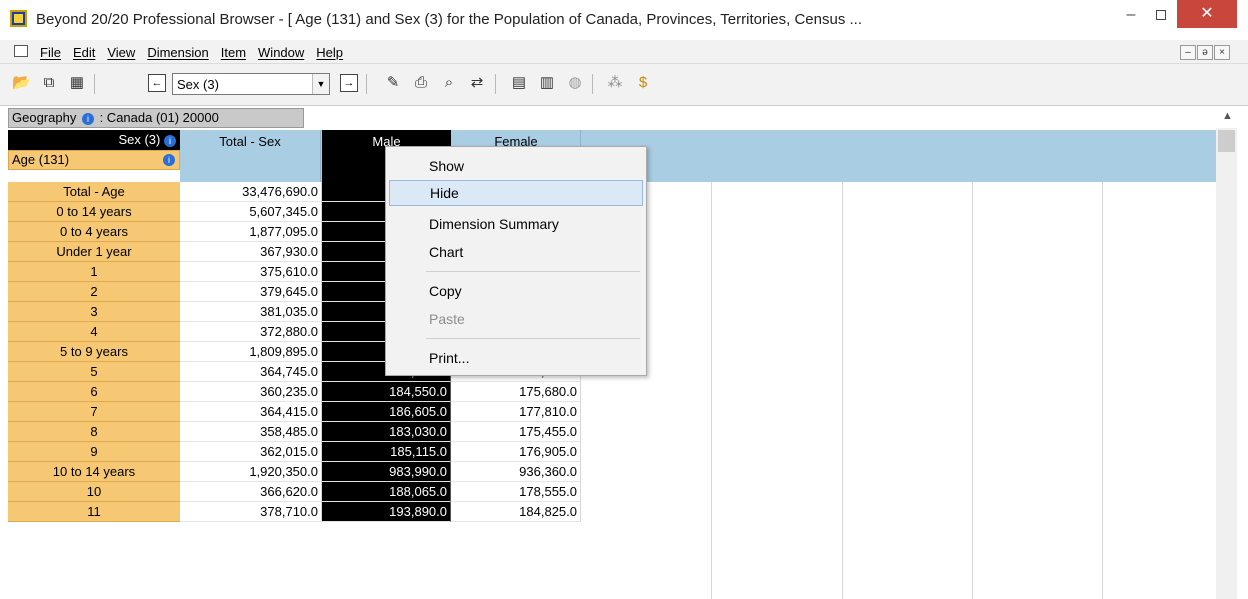 The height and width of the screenshot is (599, 1248). What do you see at coordinates (516, 252) in the screenshot?
I see `menu-item-chart: Chart` at bounding box center [516, 252].